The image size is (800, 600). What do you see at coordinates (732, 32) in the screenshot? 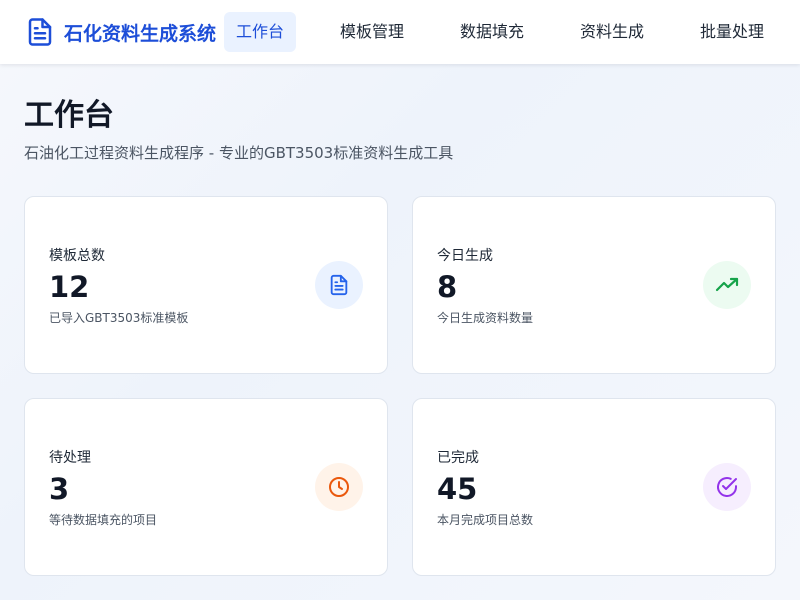
I see `nav-item-batch-processing: 批量处理` at bounding box center [732, 32].